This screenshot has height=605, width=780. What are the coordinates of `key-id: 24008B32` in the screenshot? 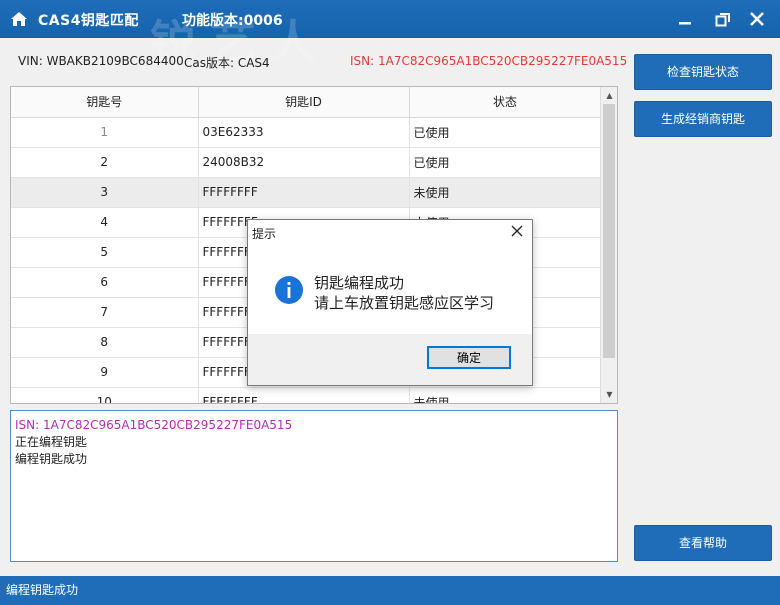 It's located at (304, 162).